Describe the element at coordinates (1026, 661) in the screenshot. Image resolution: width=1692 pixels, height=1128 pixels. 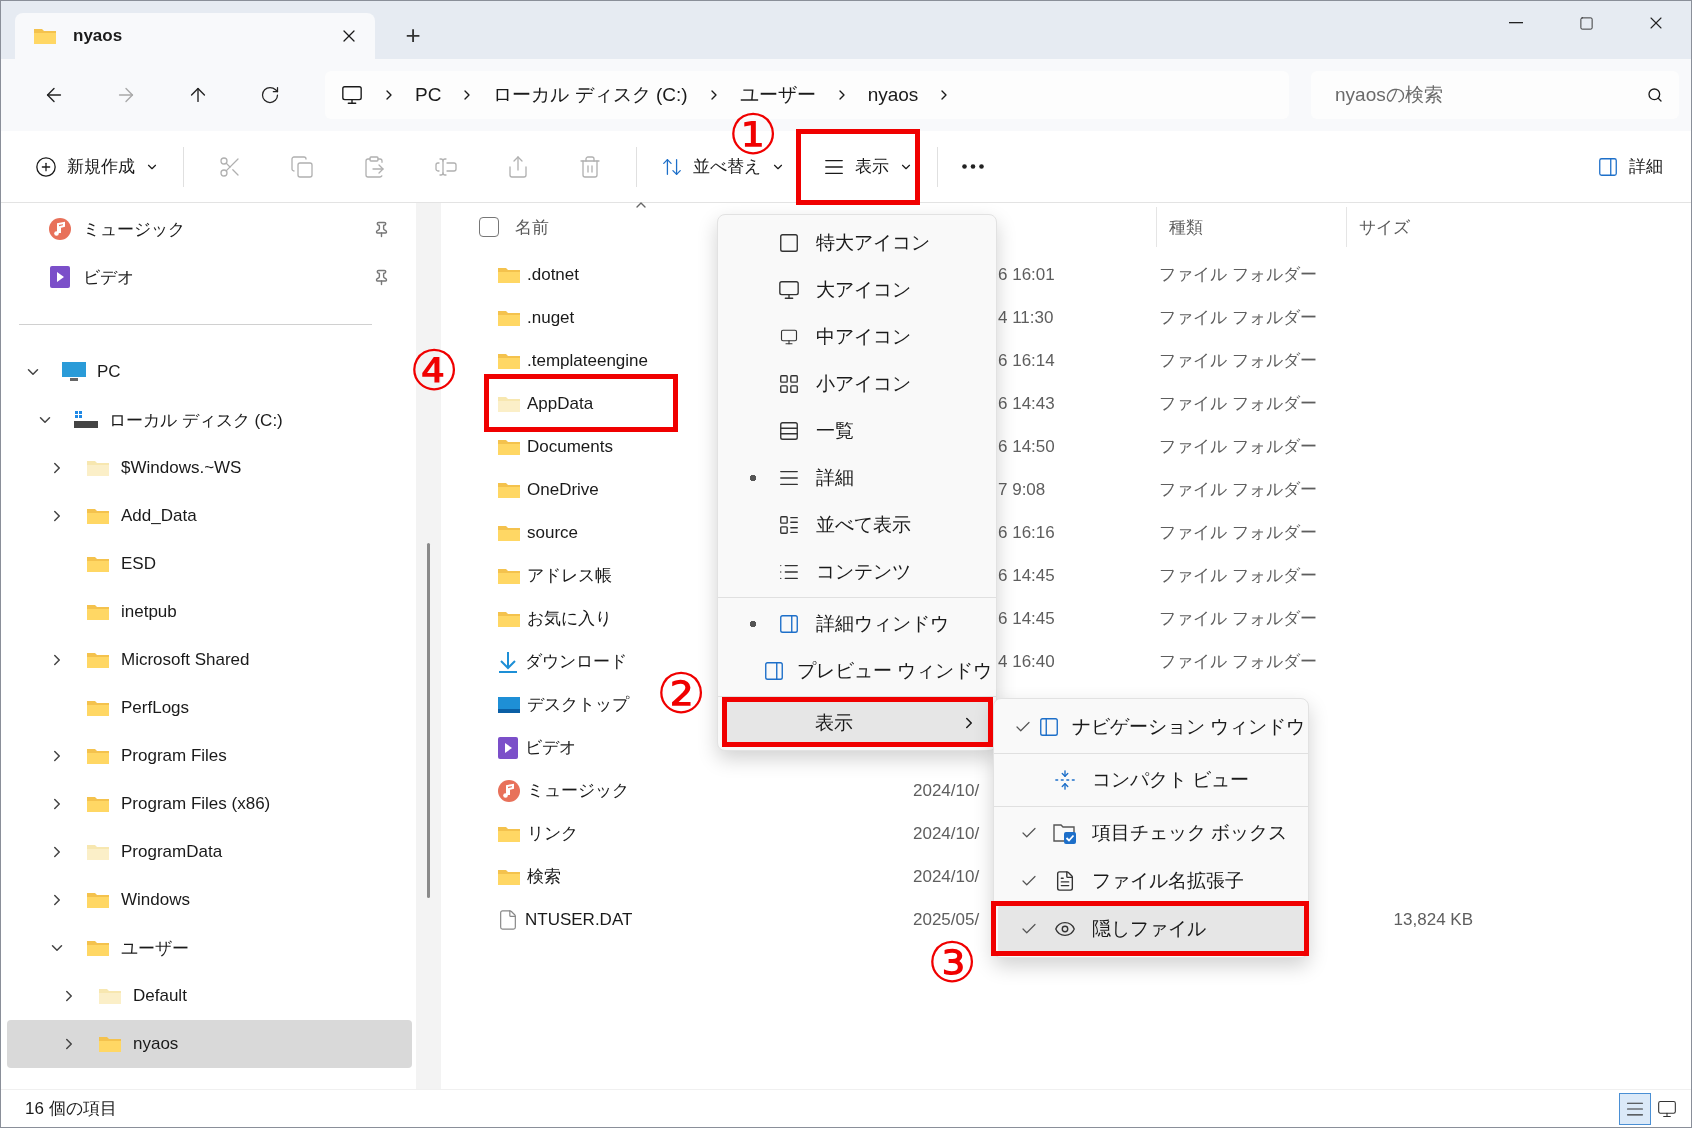
I see `date-cell: 4 16:40` at that location.